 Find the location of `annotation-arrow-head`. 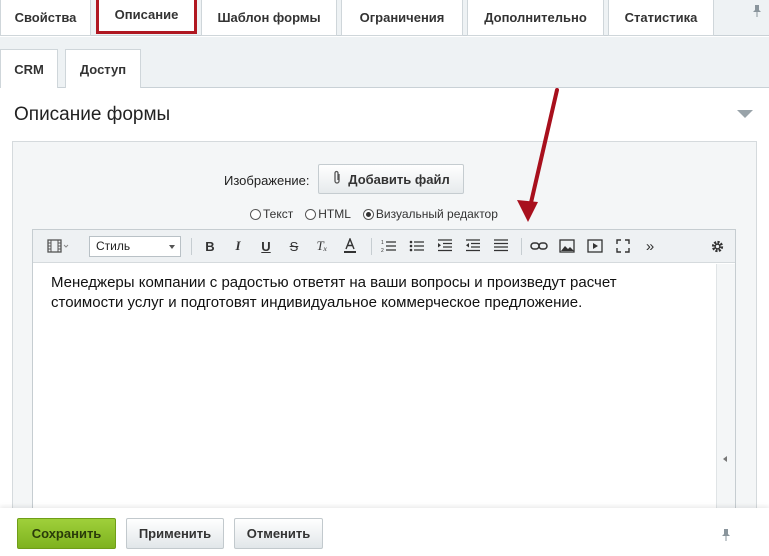

annotation-arrow-head is located at coordinates (527, 211).